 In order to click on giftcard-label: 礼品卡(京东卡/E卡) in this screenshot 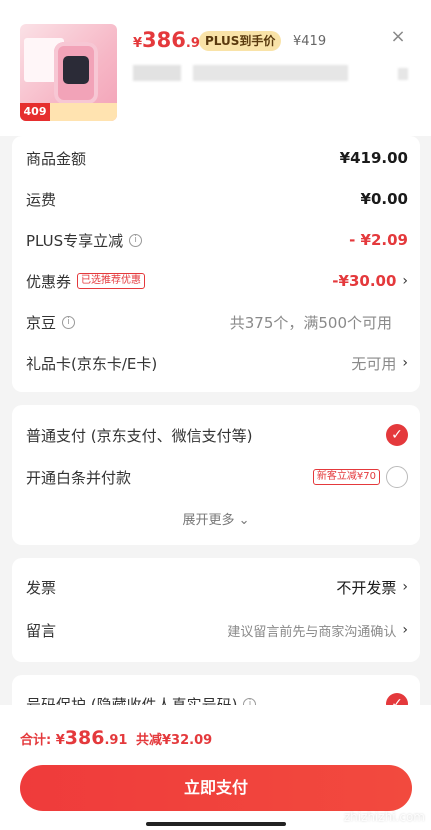, I will do `click(92, 363)`.